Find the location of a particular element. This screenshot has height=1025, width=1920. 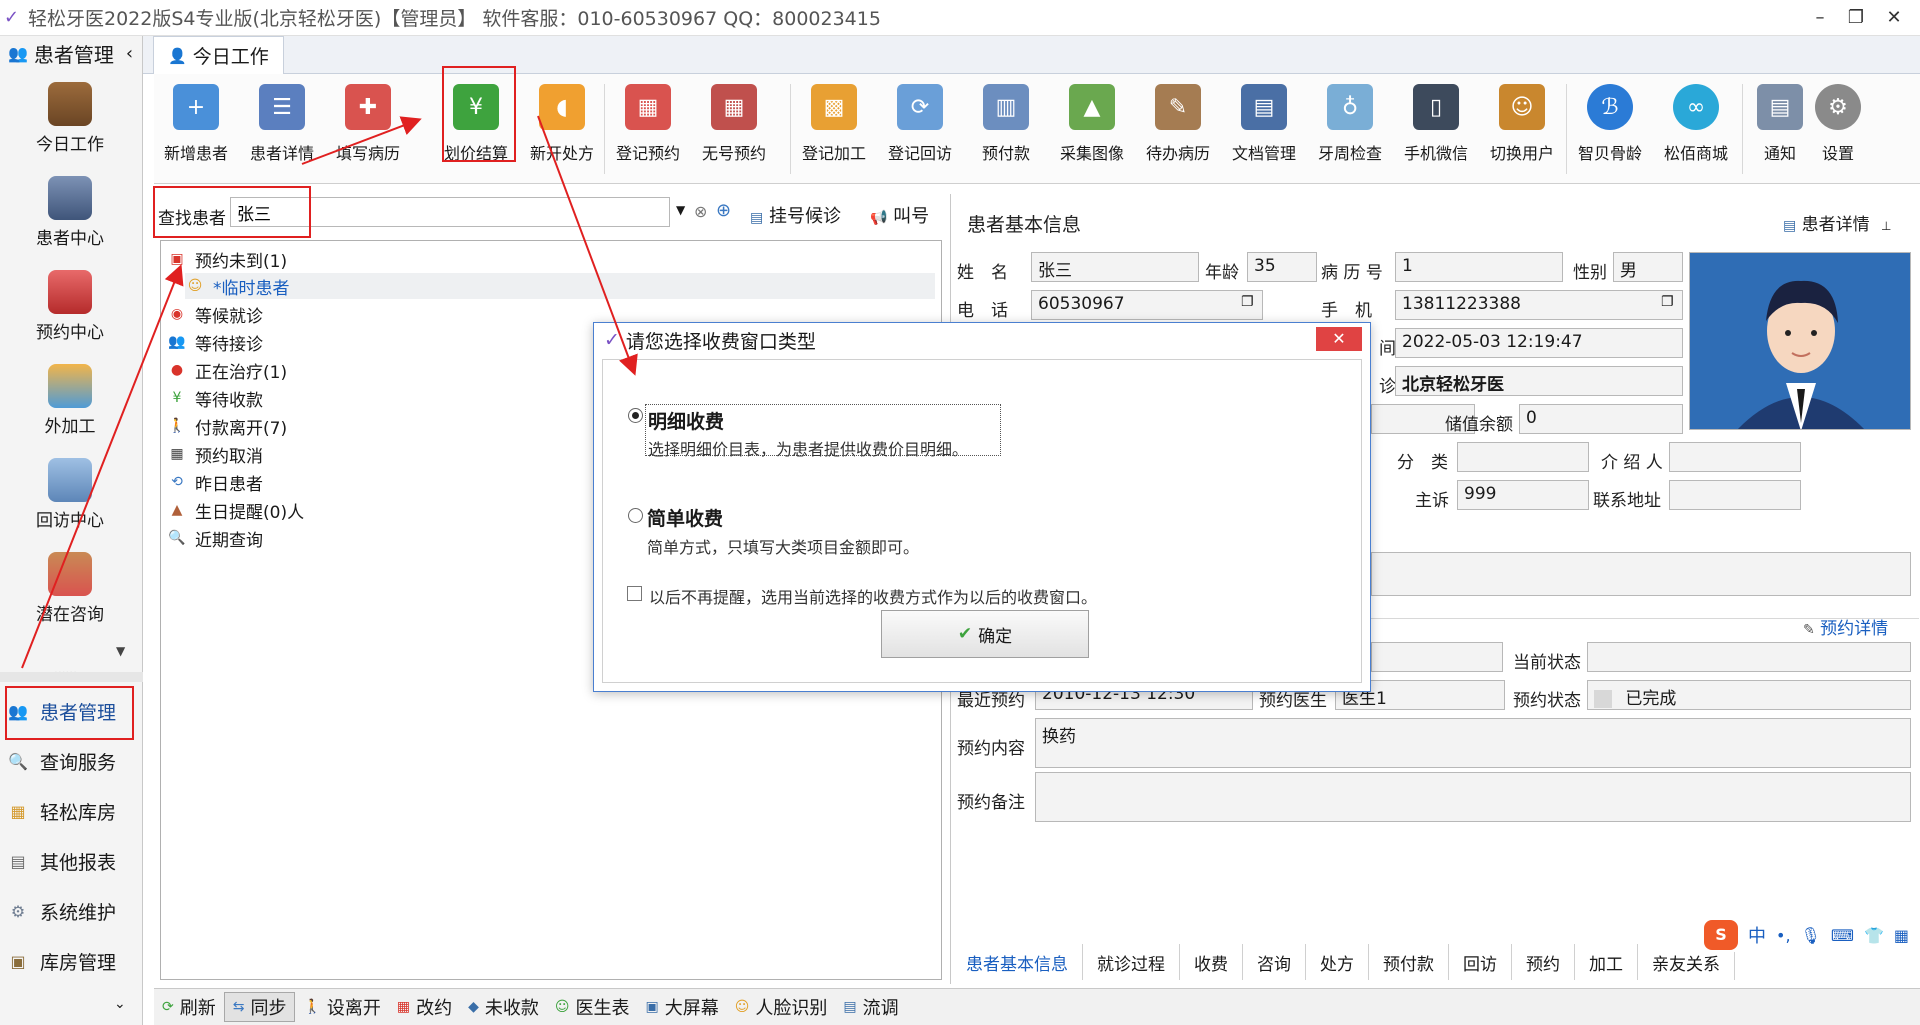

arrow-search-to-ribbon is located at coordinates (361, 140).